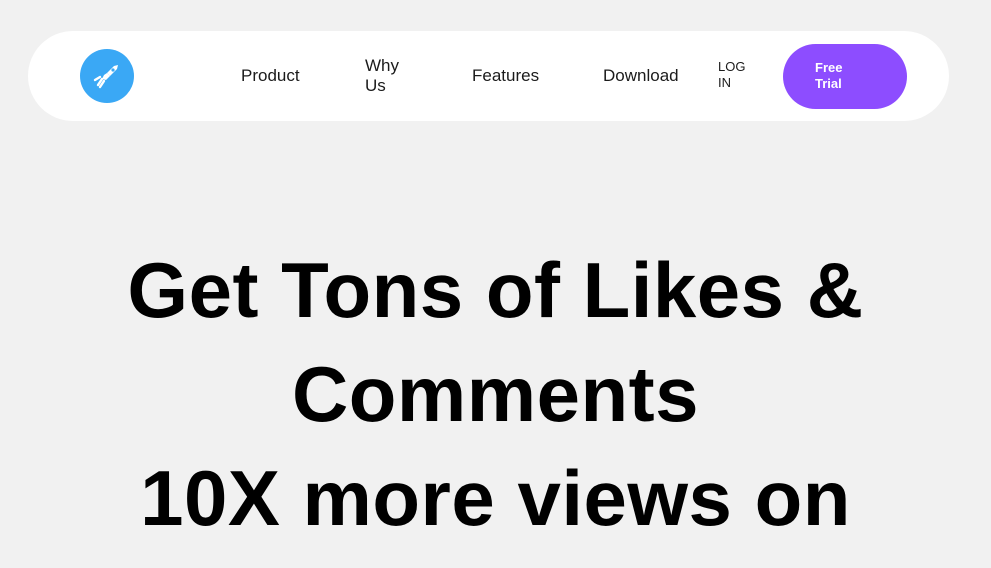 This screenshot has height=568, width=991. Describe the element at coordinates (495, 498) in the screenshot. I see `hero-headline-line-3: 10X more views on` at that location.